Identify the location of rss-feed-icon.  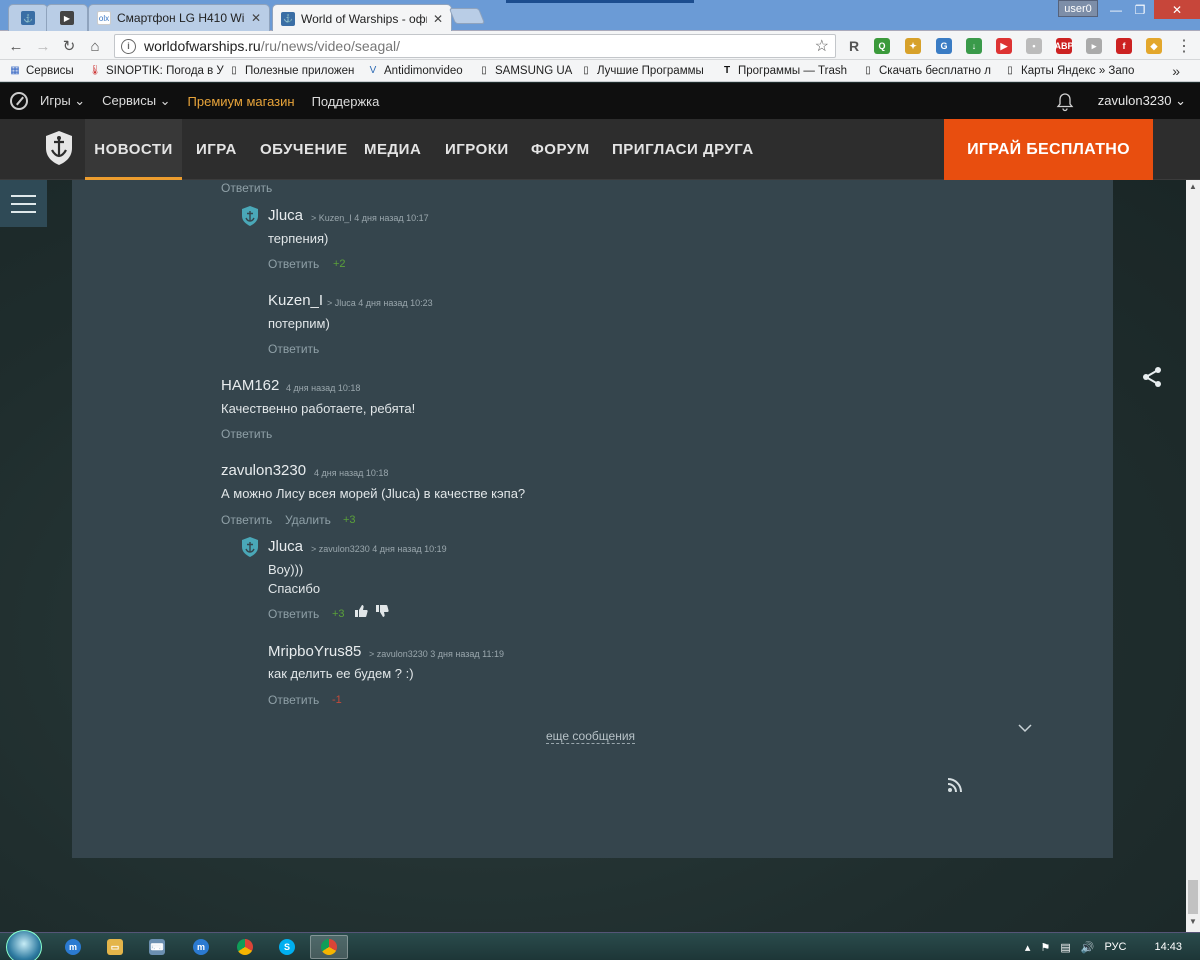
(955, 785).